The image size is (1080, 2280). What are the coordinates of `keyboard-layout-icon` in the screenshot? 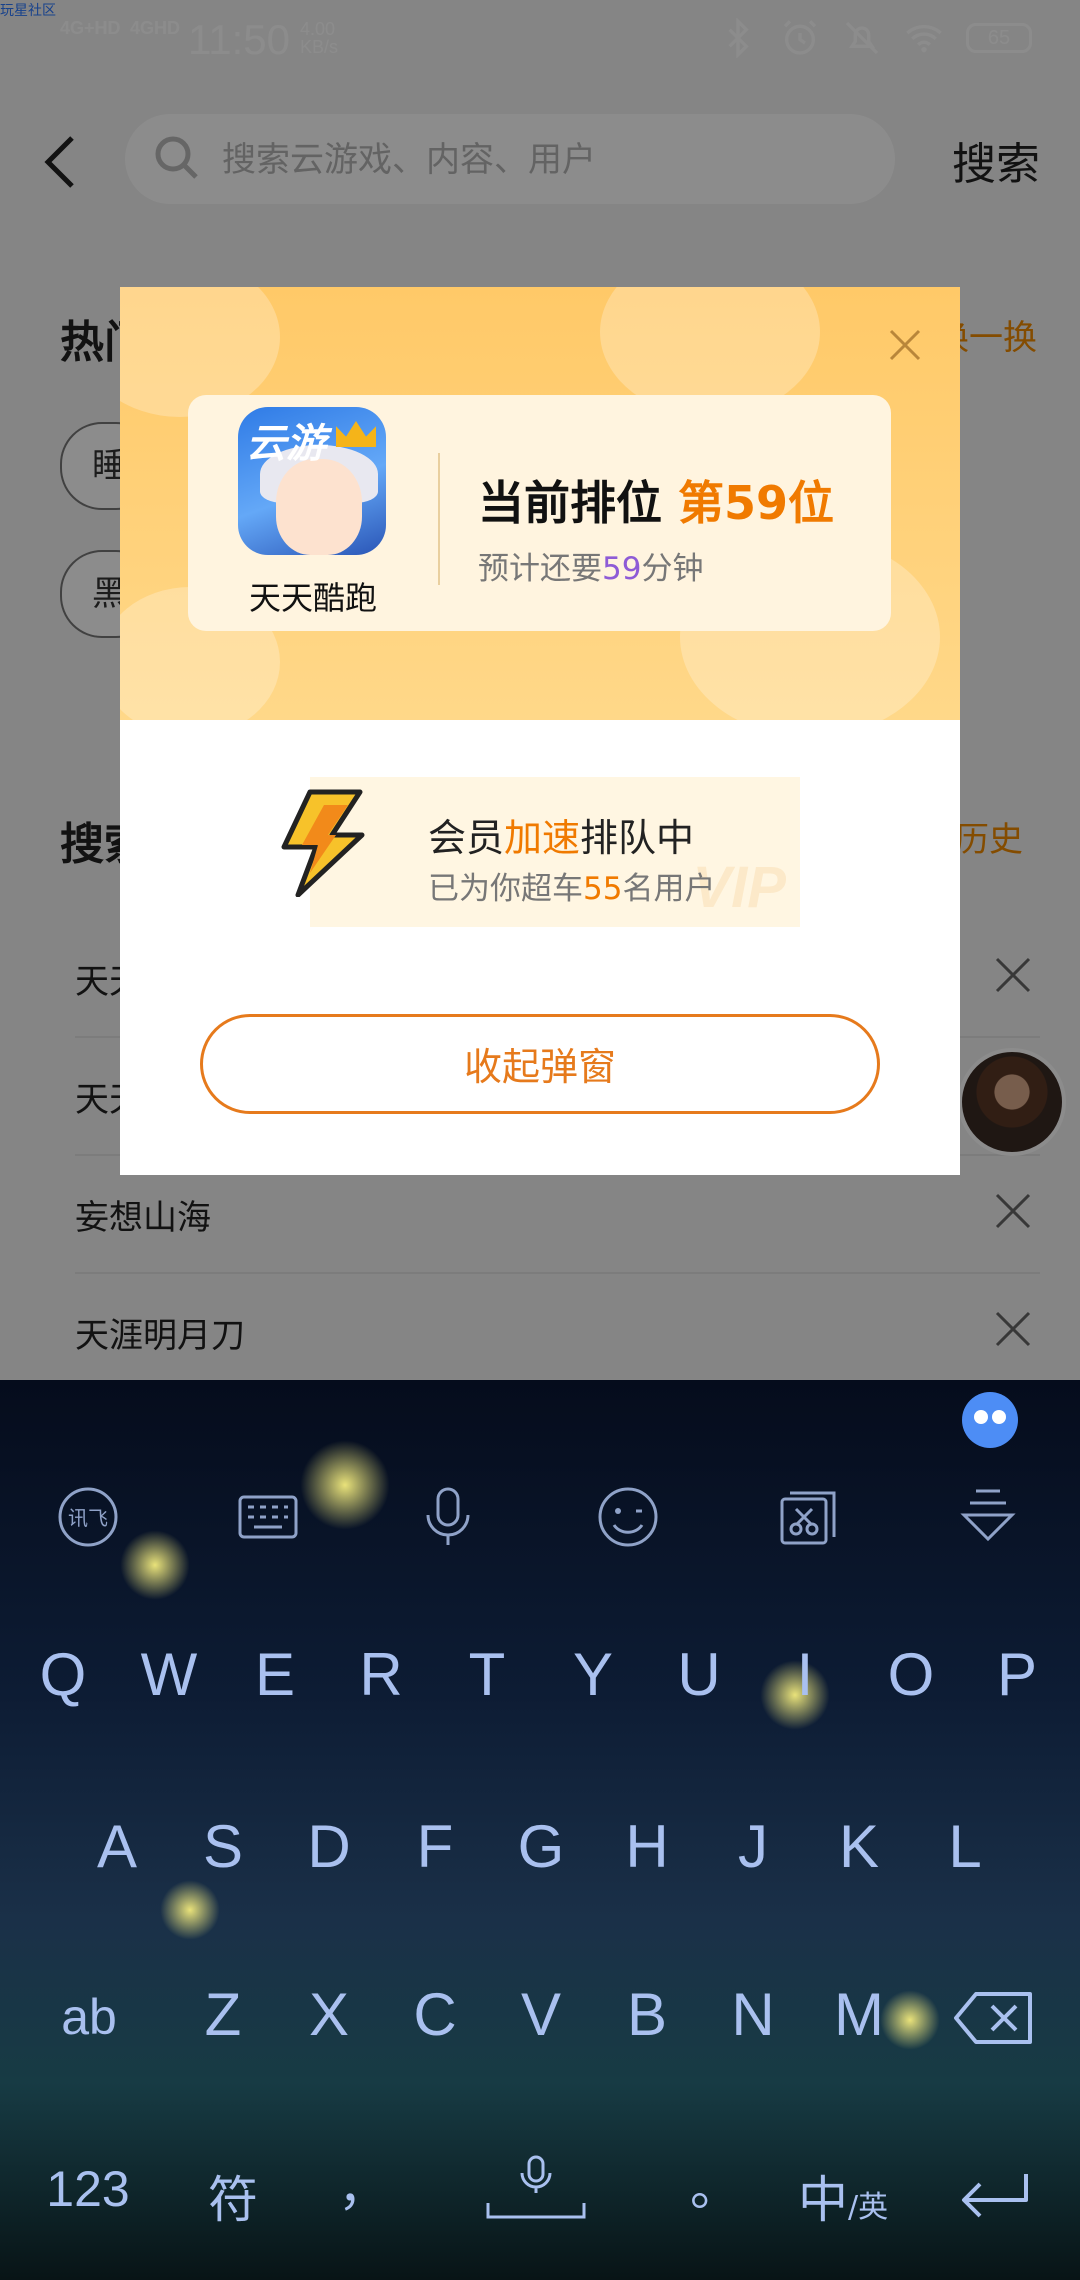 It's located at (268, 1517).